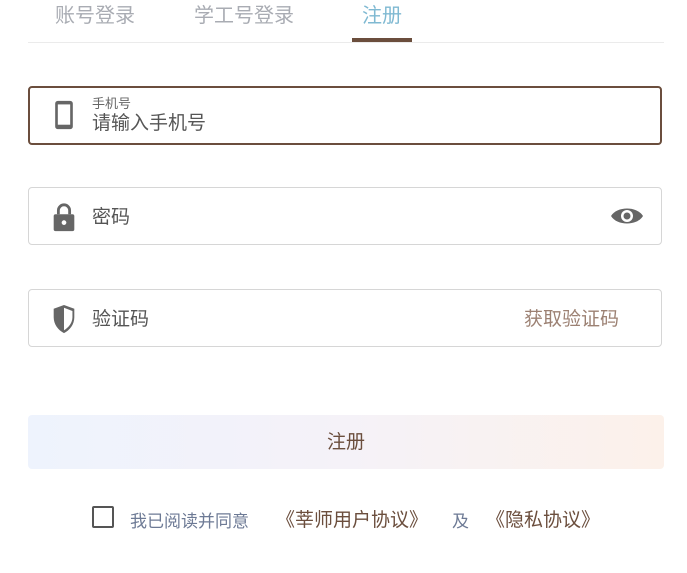 The height and width of the screenshot is (573, 687). I want to click on phone-field: 手机号, so click(345, 115).